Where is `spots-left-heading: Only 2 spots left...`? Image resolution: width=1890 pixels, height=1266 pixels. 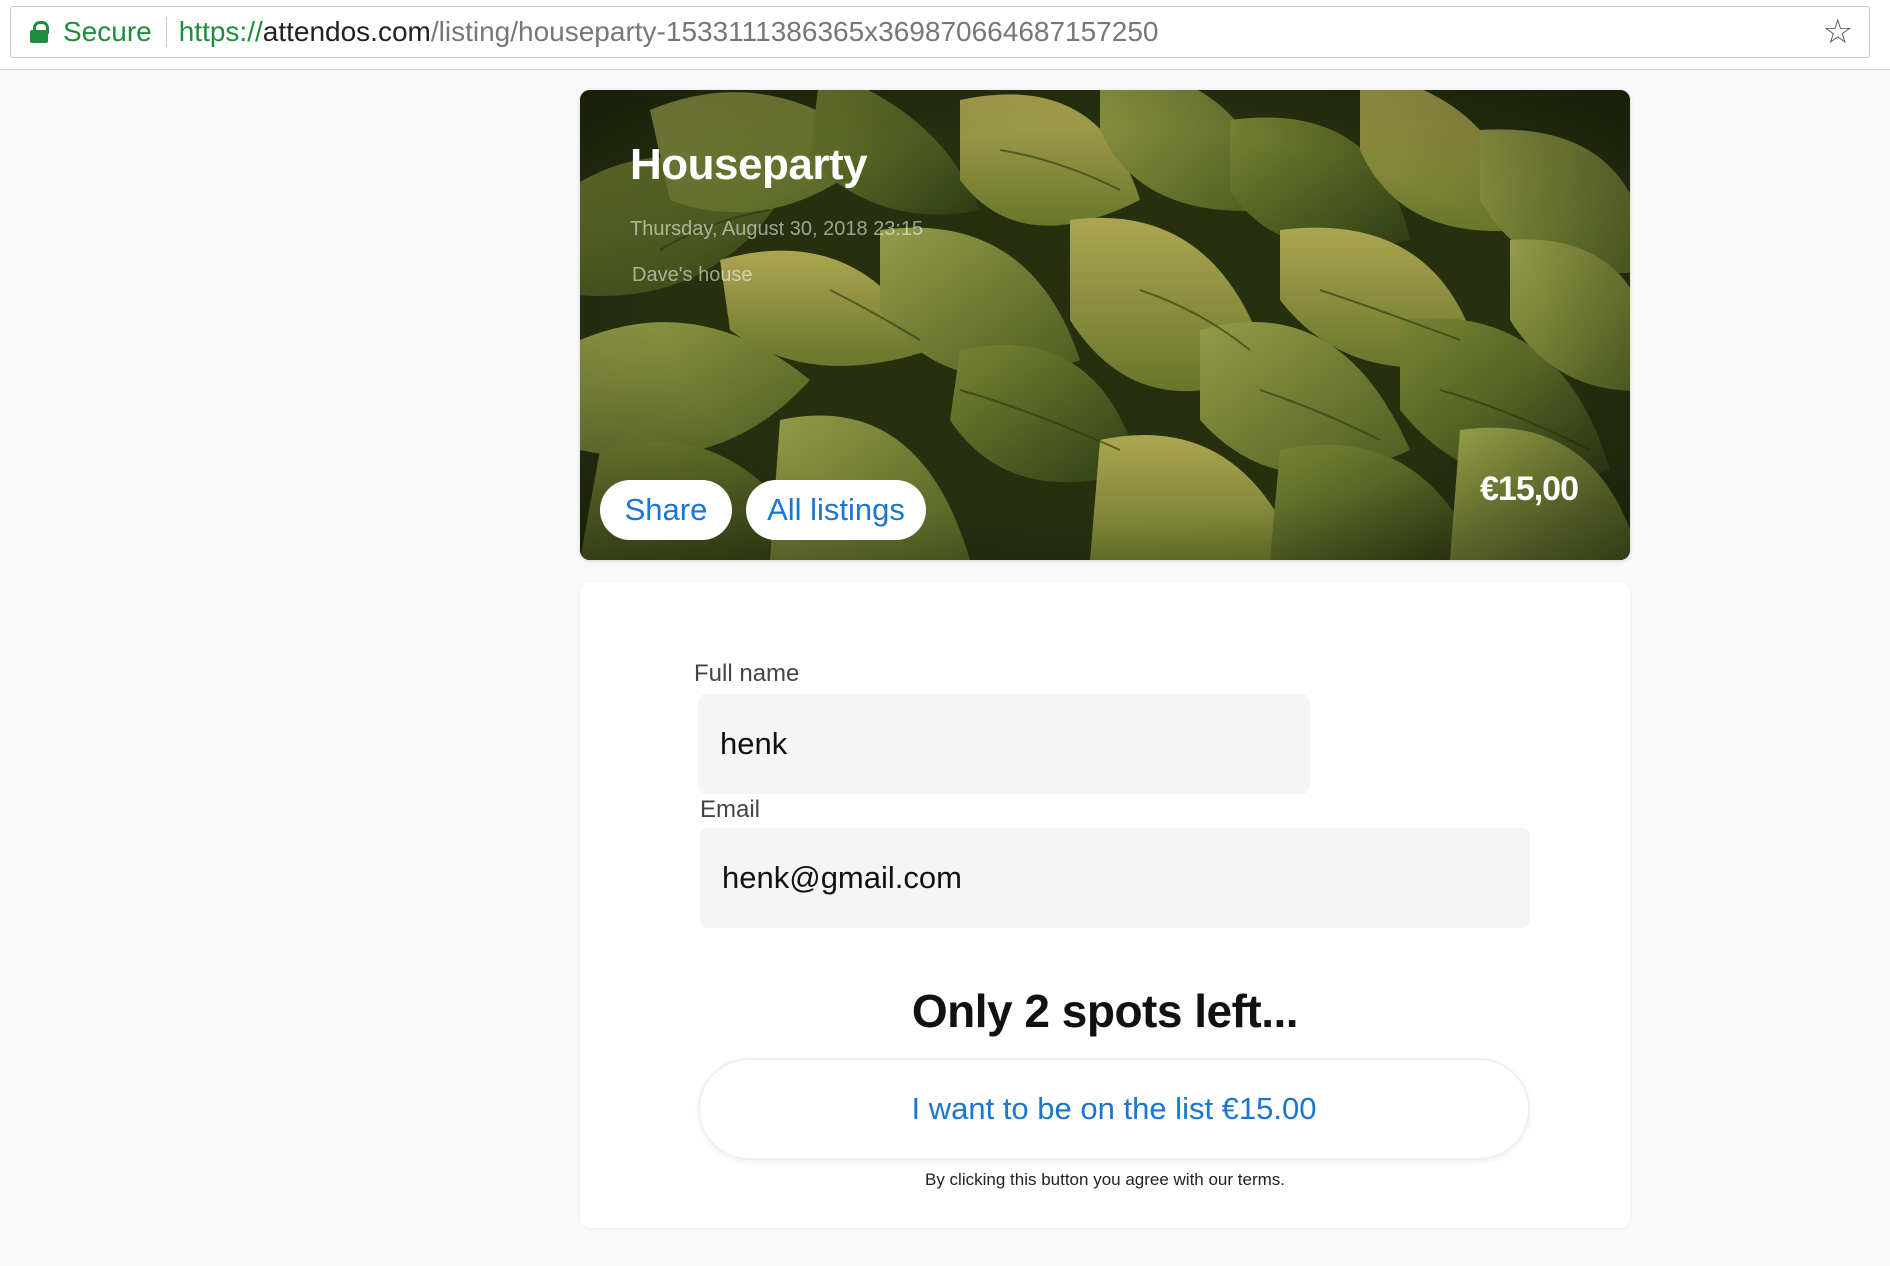 spots-left-heading: Only 2 spots left... is located at coordinates (1105, 1011).